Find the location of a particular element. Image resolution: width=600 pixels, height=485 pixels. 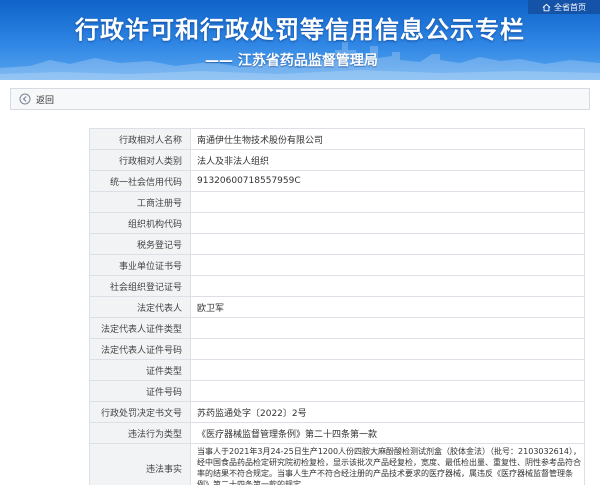

field-label: 证件号码 is located at coordinates (140, 391).